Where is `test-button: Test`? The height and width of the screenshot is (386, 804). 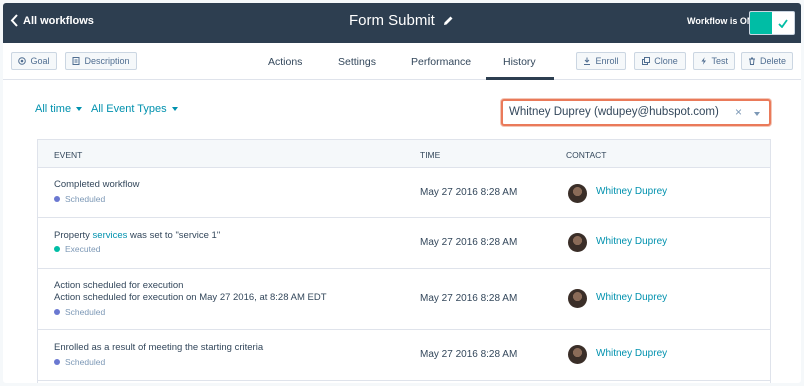 test-button: Test is located at coordinates (714, 61).